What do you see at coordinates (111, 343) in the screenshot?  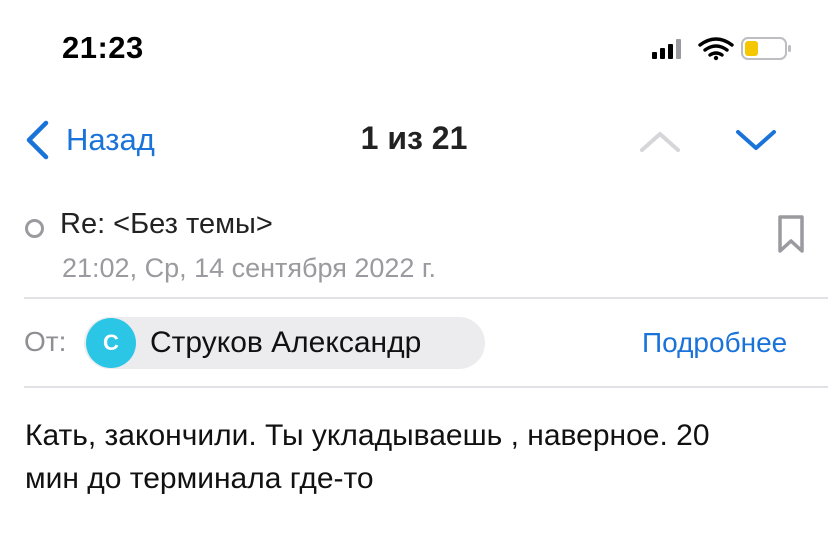 I see `sender-avatar: С` at bounding box center [111, 343].